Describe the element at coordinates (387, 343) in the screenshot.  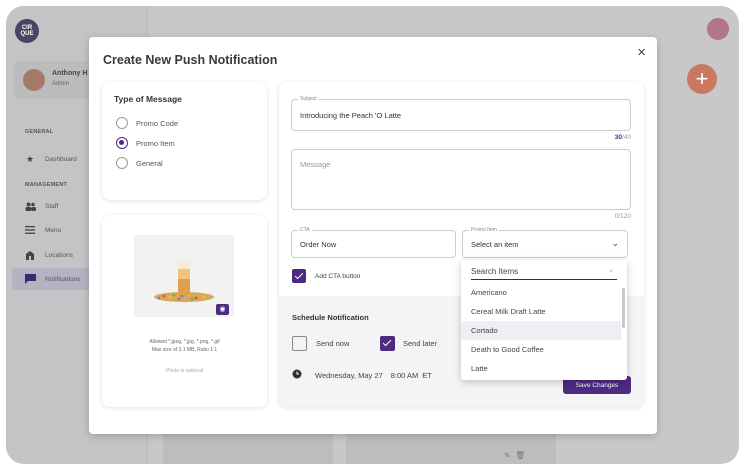
I see `send-later-checkbox` at that location.